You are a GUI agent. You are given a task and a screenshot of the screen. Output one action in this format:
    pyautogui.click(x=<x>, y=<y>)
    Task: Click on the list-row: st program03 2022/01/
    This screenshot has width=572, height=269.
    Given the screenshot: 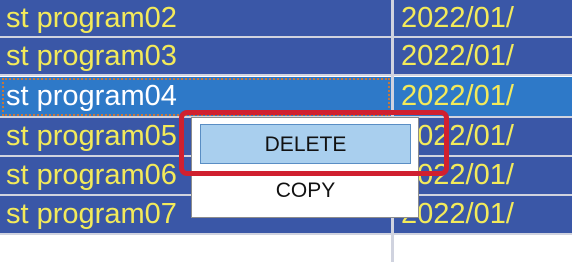 What is the action you would take?
    pyautogui.click(x=286, y=56)
    